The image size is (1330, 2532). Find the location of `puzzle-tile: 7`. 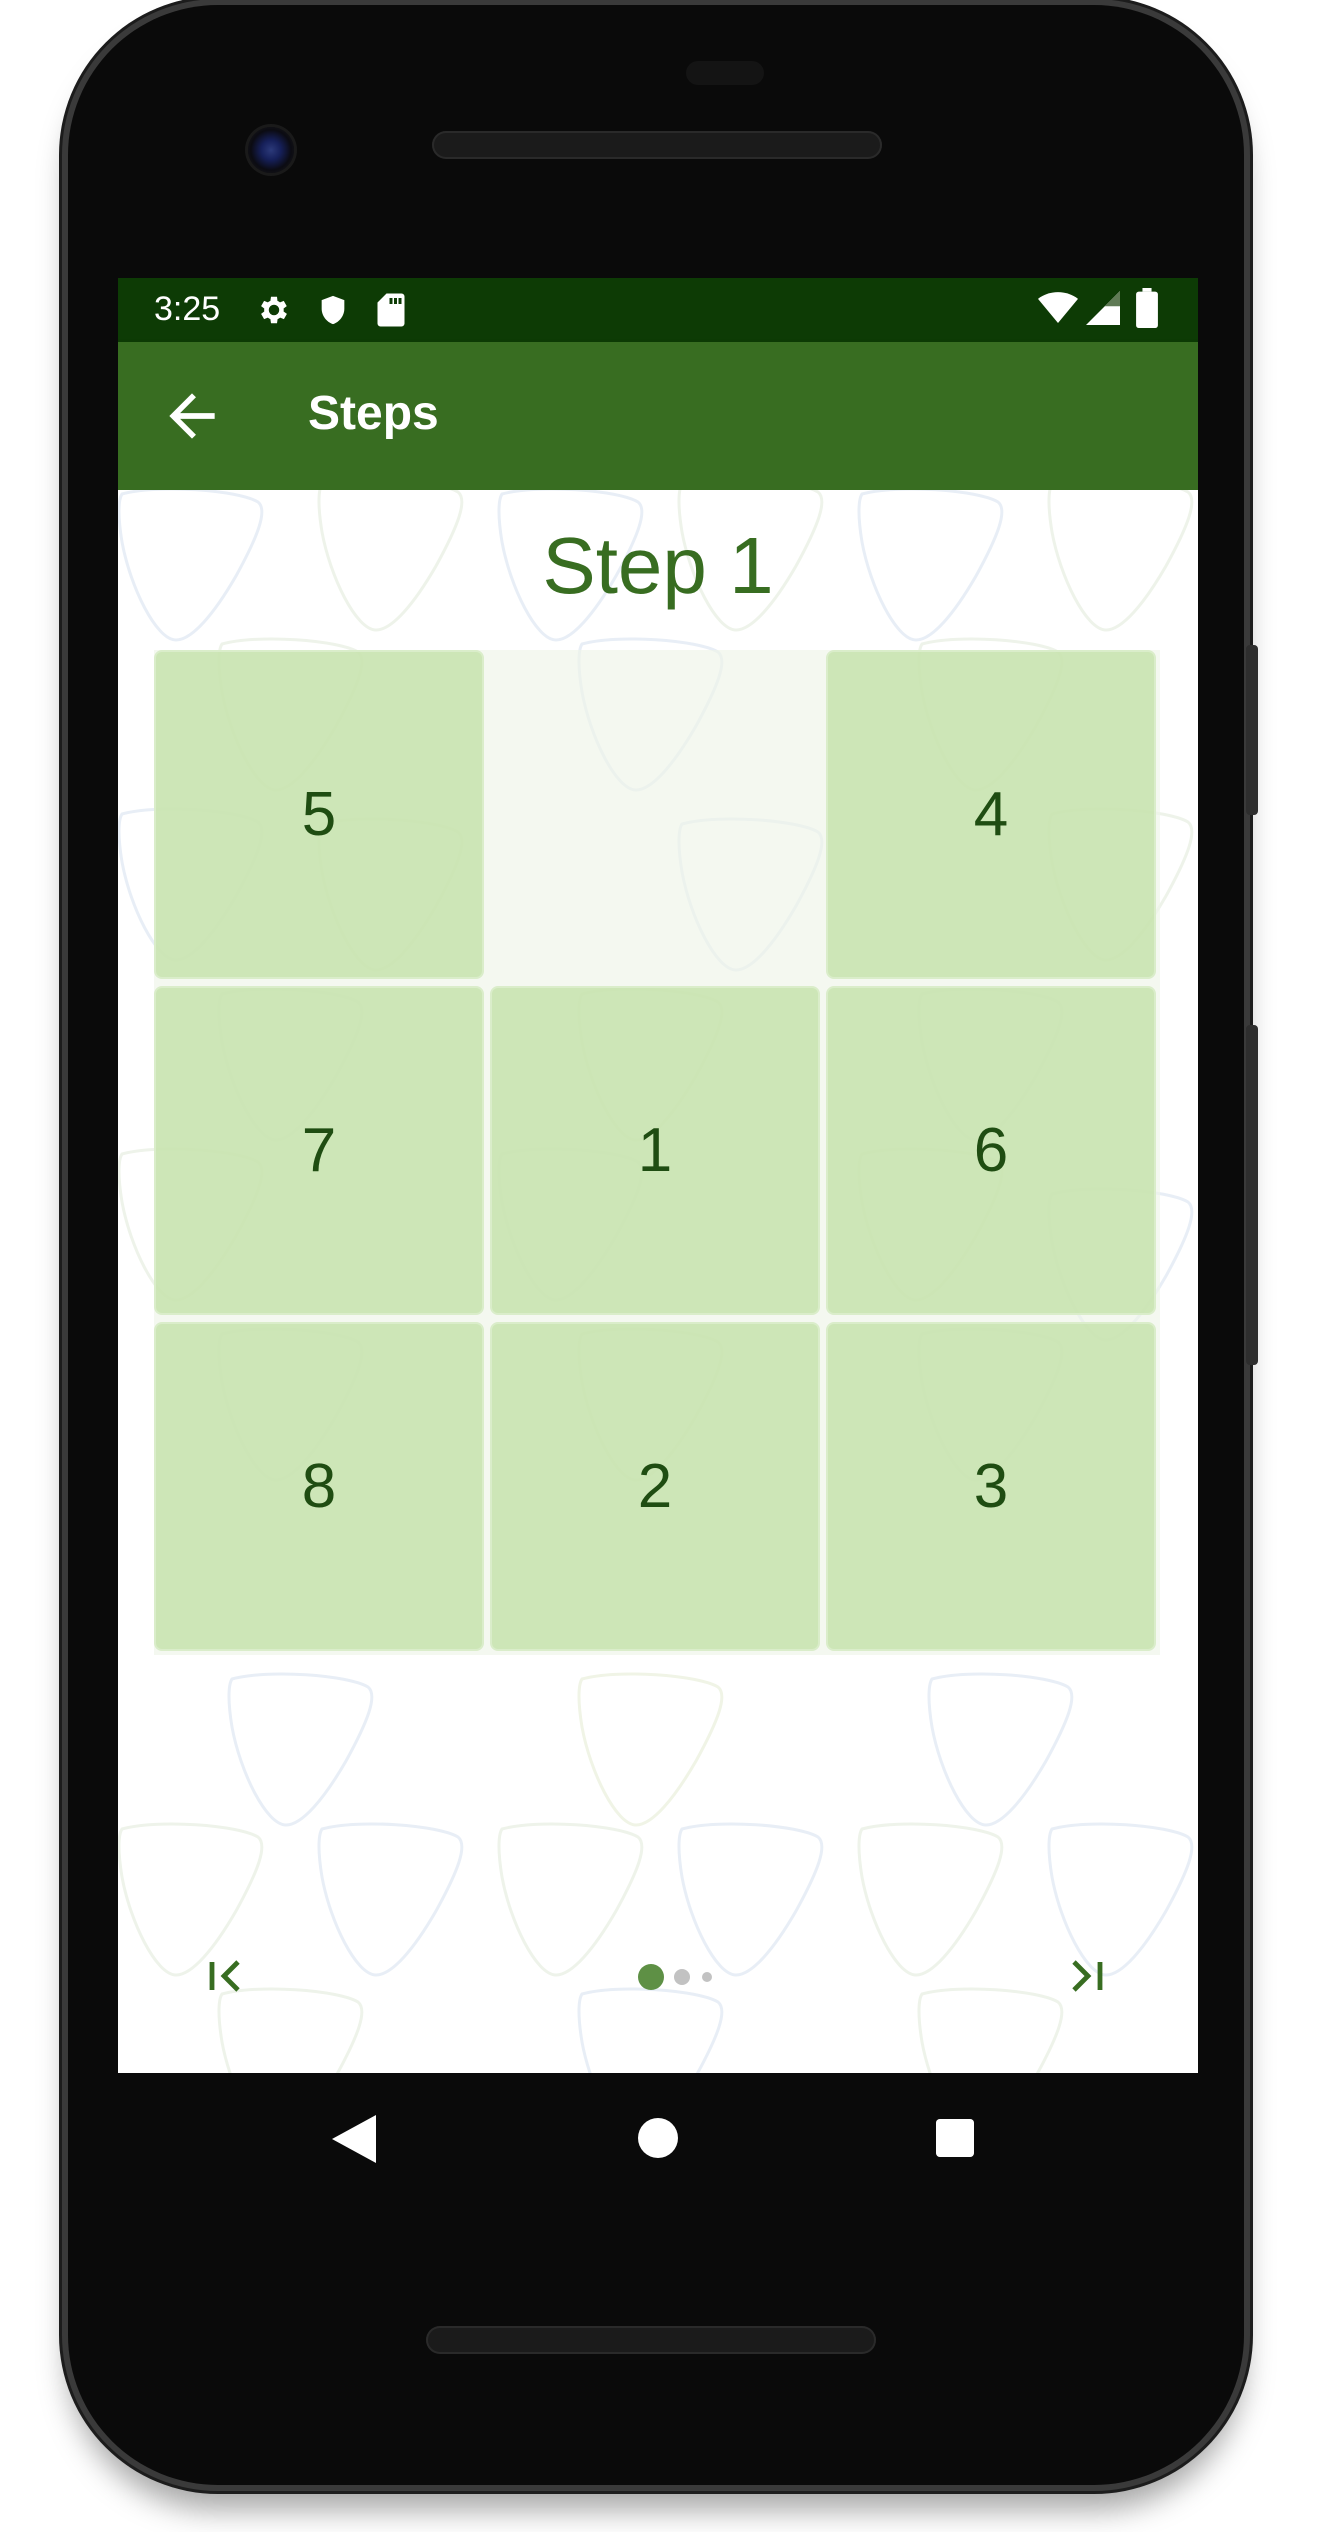

puzzle-tile: 7 is located at coordinates (319, 1150).